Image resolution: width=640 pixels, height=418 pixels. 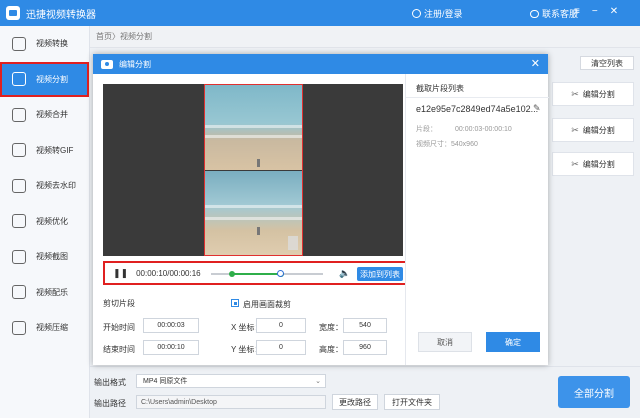 I want to click on cancel-label: 取消, so click(x=445, y=342).